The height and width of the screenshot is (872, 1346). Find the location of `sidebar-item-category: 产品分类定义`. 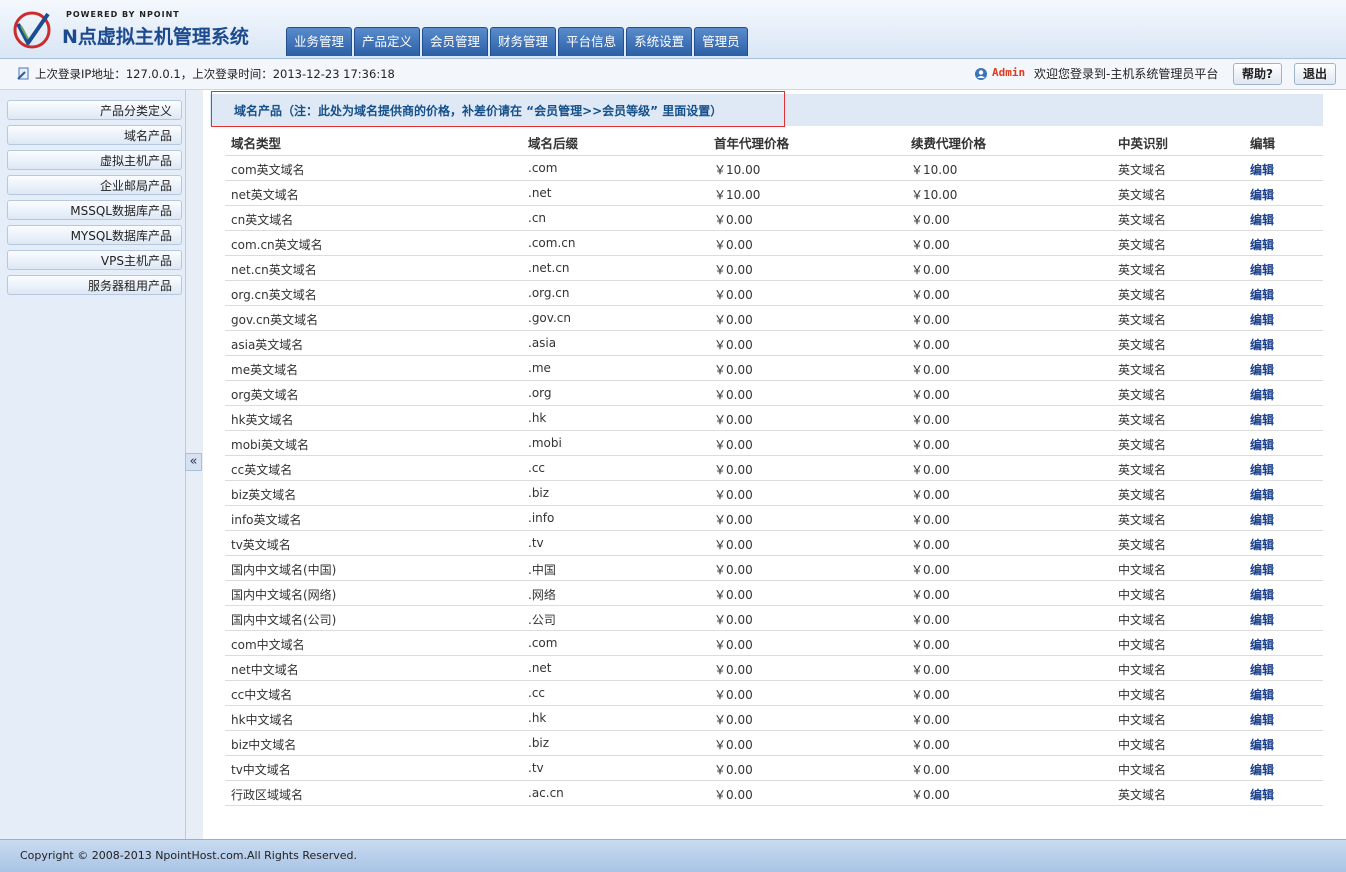

sidebar-item-category: 产品分类定义 is located at coordinates (94, 110).